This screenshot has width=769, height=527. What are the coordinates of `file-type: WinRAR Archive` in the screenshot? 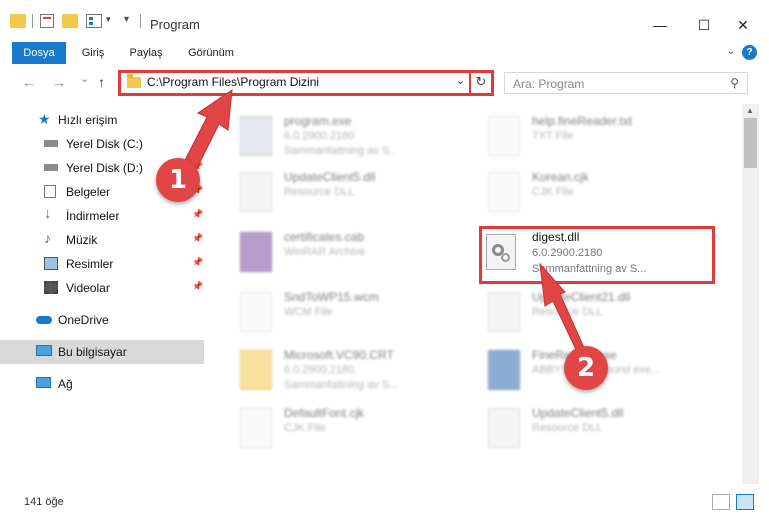 It's located at (325, 252).